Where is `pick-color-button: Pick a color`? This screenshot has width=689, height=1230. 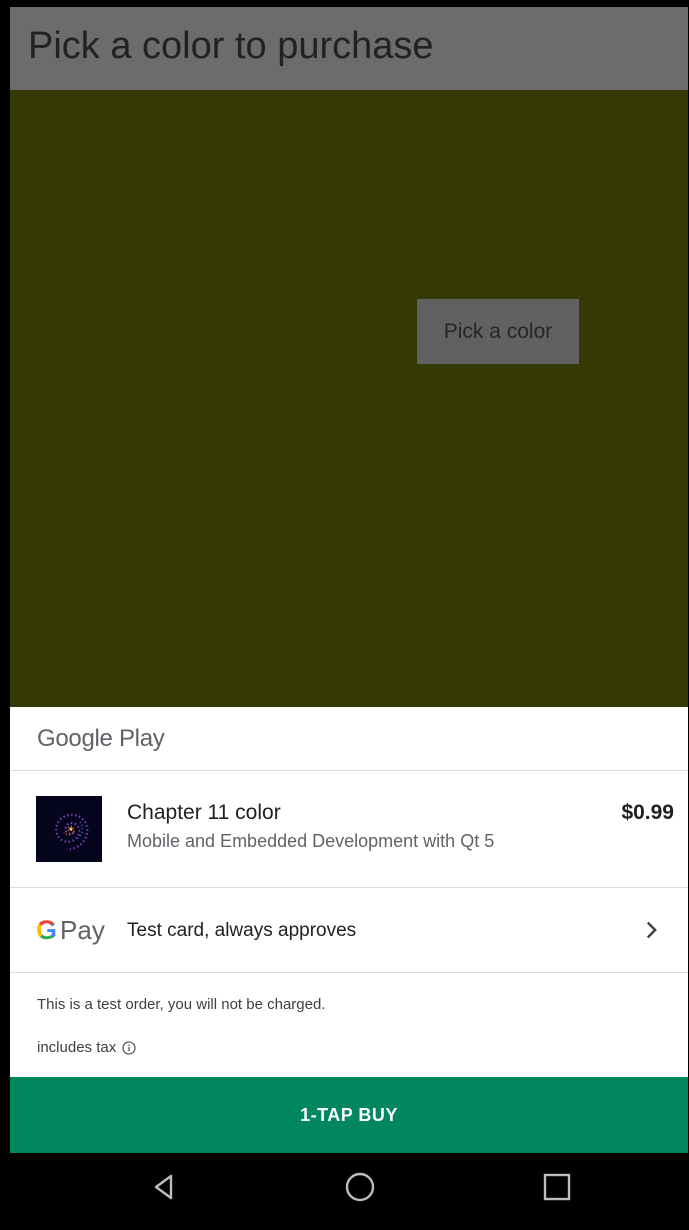 pick-color-button: Pick a color is located at coordinates (498, 331).